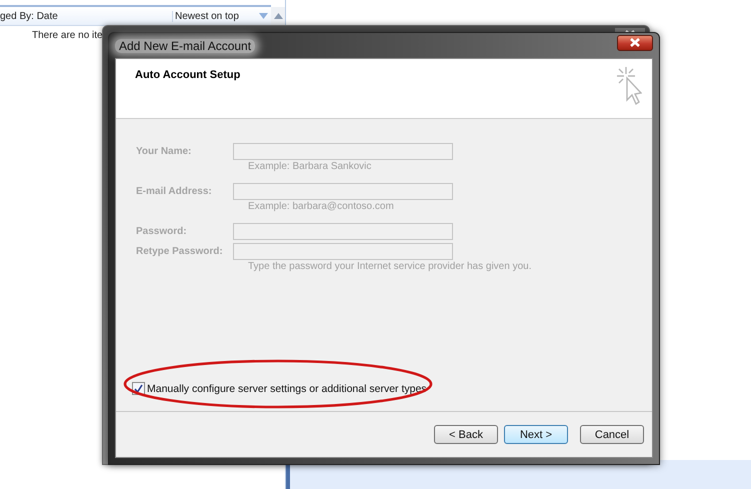 The width and height of the screenshot is (751, 489). What do you see at coordinates (612, 434) in the screenshot?
I see `dialog-button: Cancel` at bounding box center [612, 434].